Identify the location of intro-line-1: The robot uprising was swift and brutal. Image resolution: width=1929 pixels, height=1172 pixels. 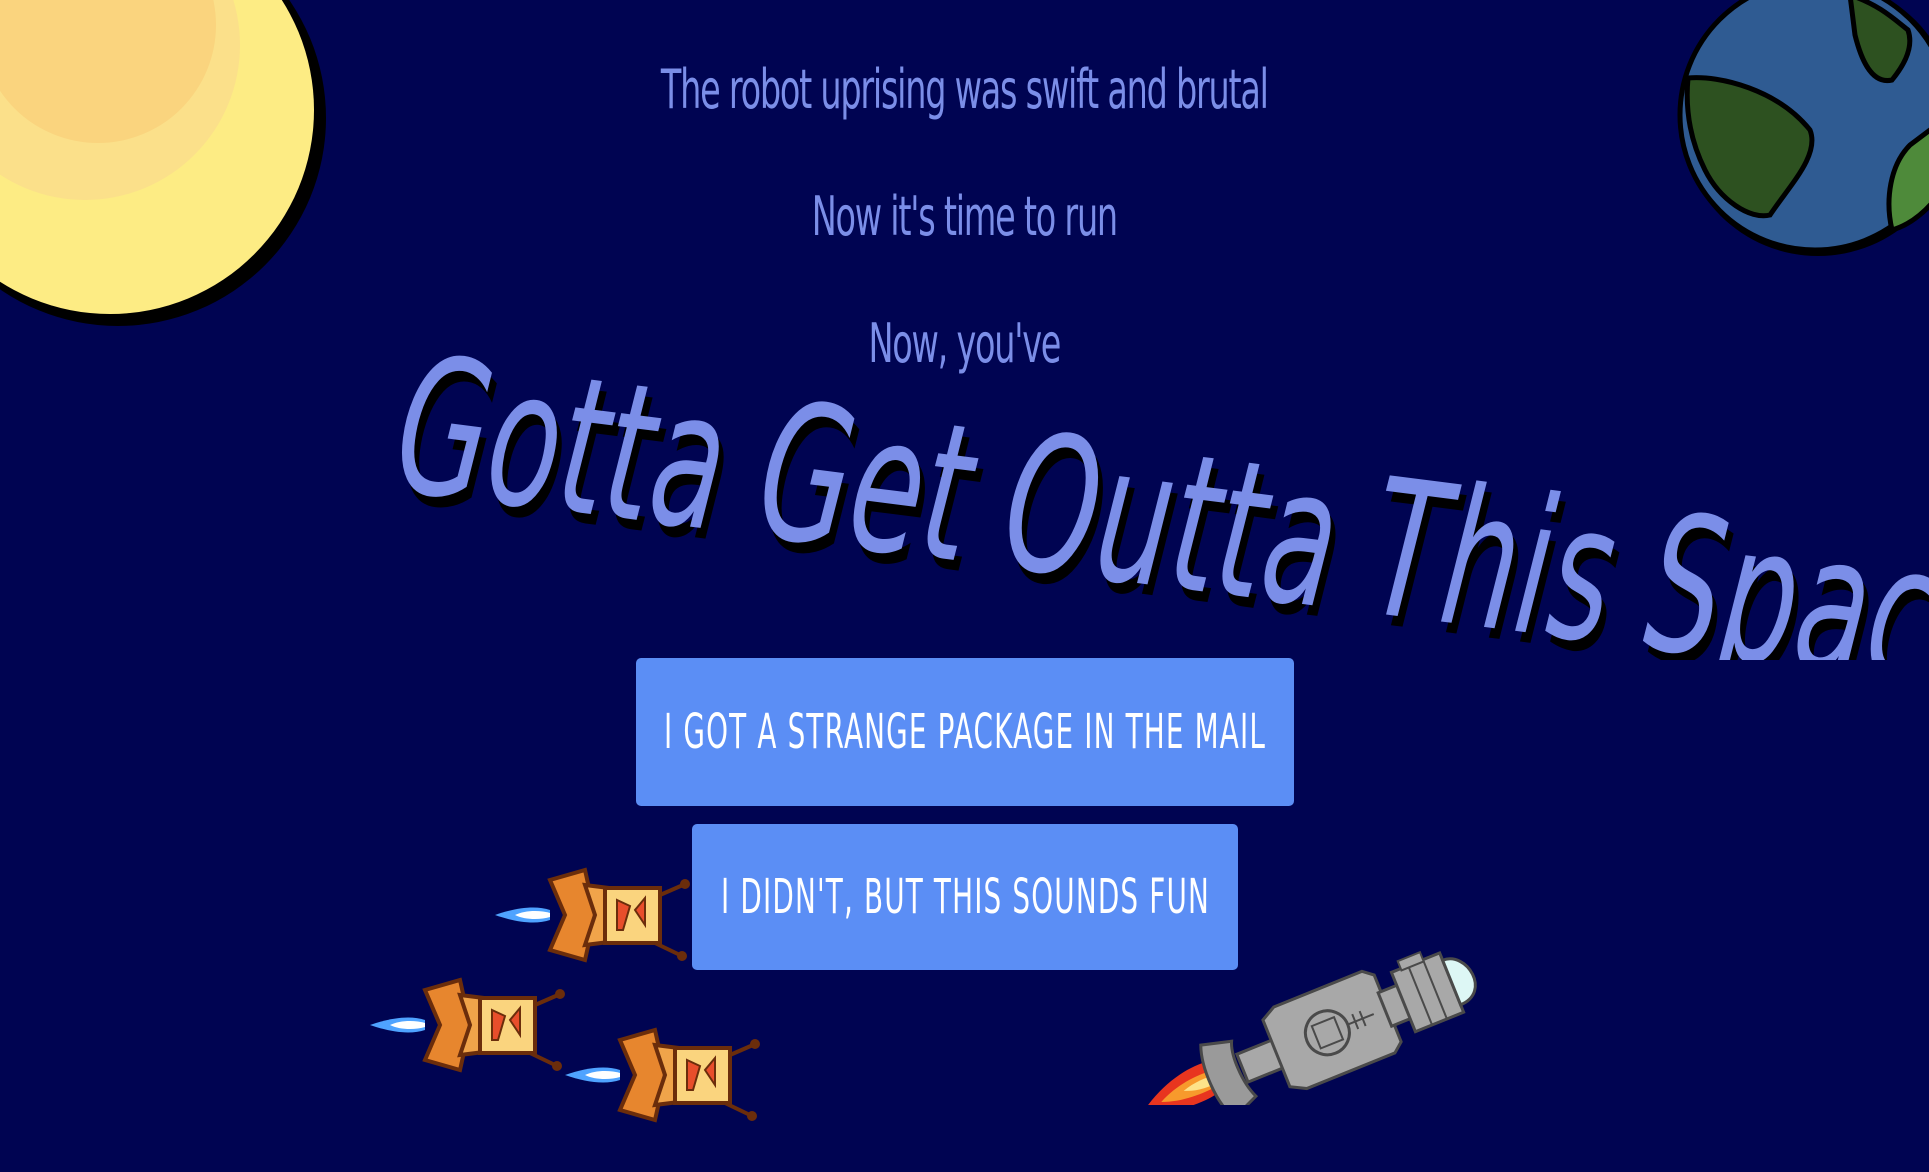
(964, 89).